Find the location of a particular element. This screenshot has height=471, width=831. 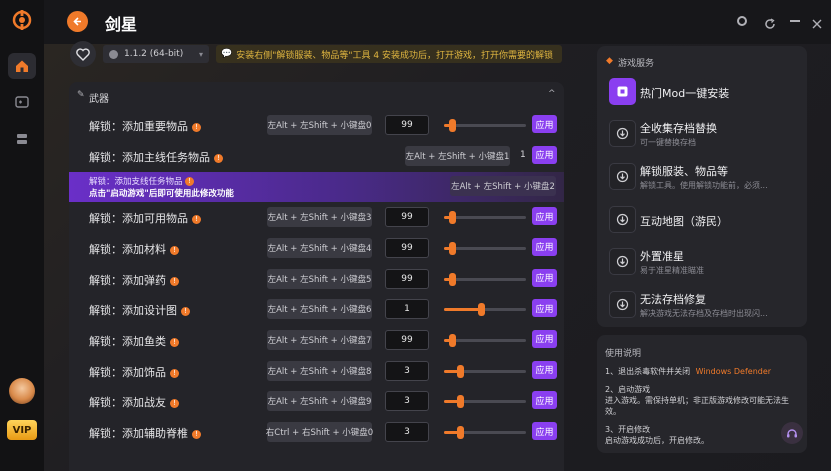

usage-step1-title: 1、退出杀毒软件并关闭 is located at coordinates (648, 371).